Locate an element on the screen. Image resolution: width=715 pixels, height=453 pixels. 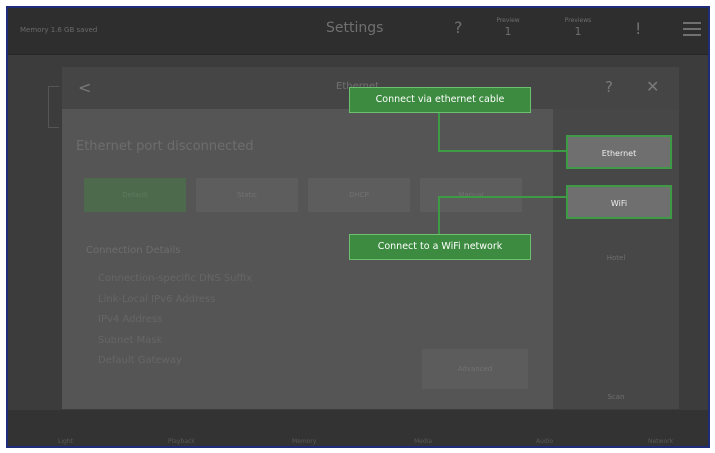
help-icon: ? is located at coordinates (458, 27).